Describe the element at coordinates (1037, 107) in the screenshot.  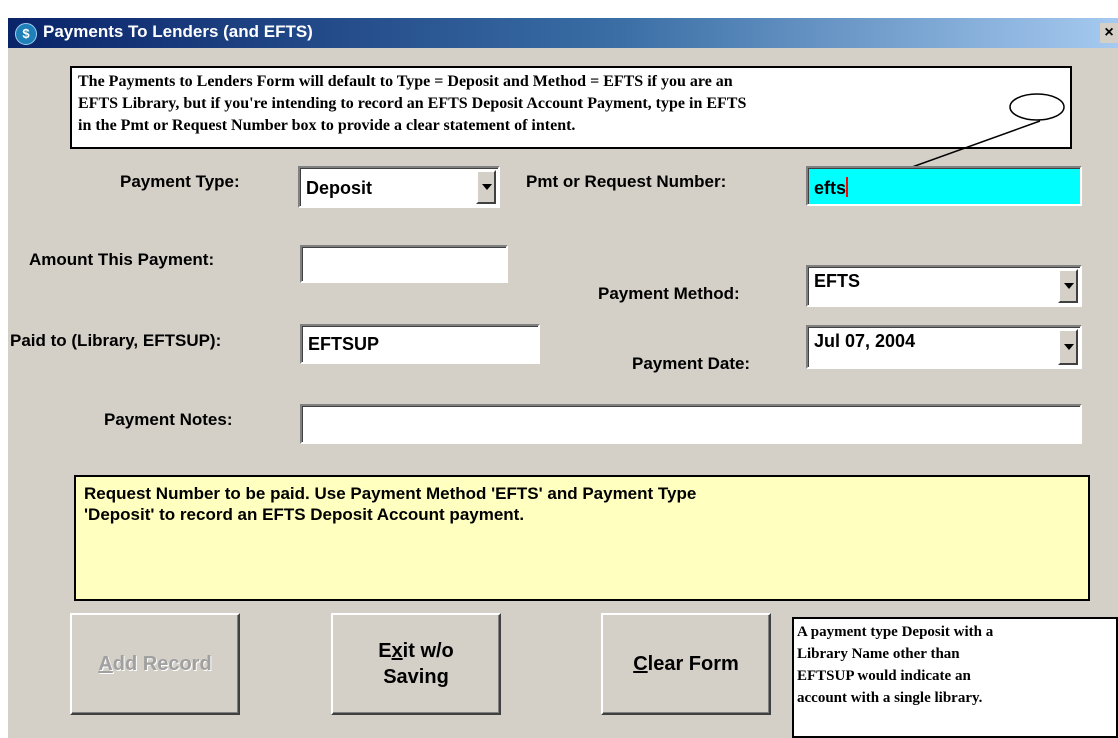
I see `efts-highlight-circle` at that location.